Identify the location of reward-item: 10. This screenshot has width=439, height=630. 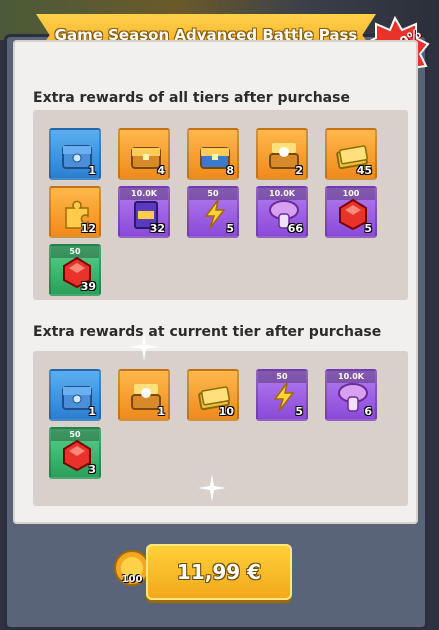
(213, 395).